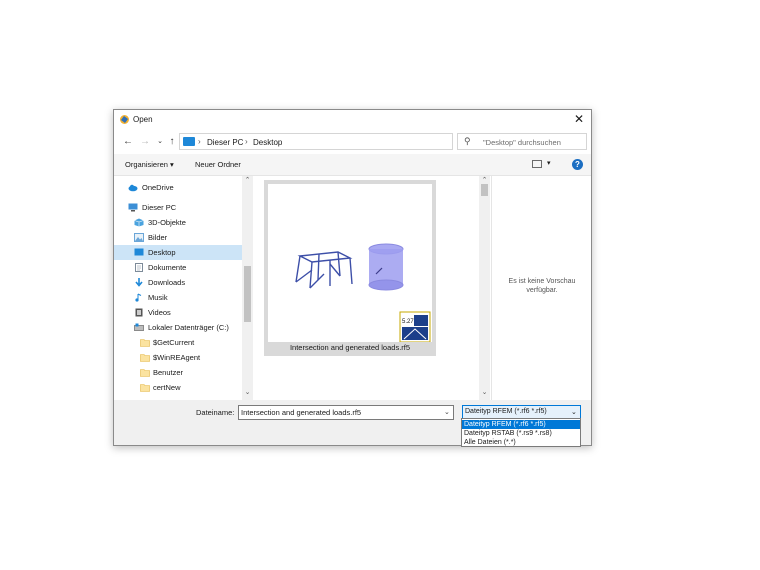 This screenshot has width=760, height=570. I want to click on search-input: ⚲ "Desktop" durchsuchen, so click(522, 141).